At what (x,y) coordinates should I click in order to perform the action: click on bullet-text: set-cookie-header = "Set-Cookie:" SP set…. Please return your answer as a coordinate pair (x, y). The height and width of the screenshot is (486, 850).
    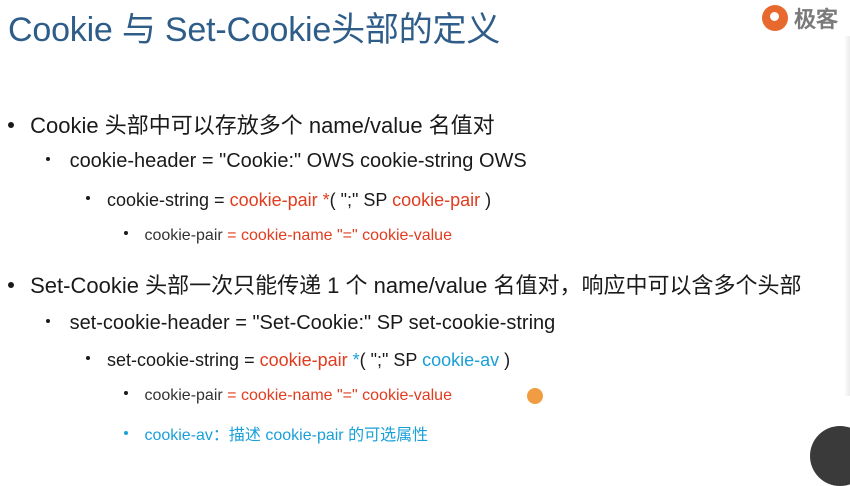
    Looking at the image, I should click on (312, 323).